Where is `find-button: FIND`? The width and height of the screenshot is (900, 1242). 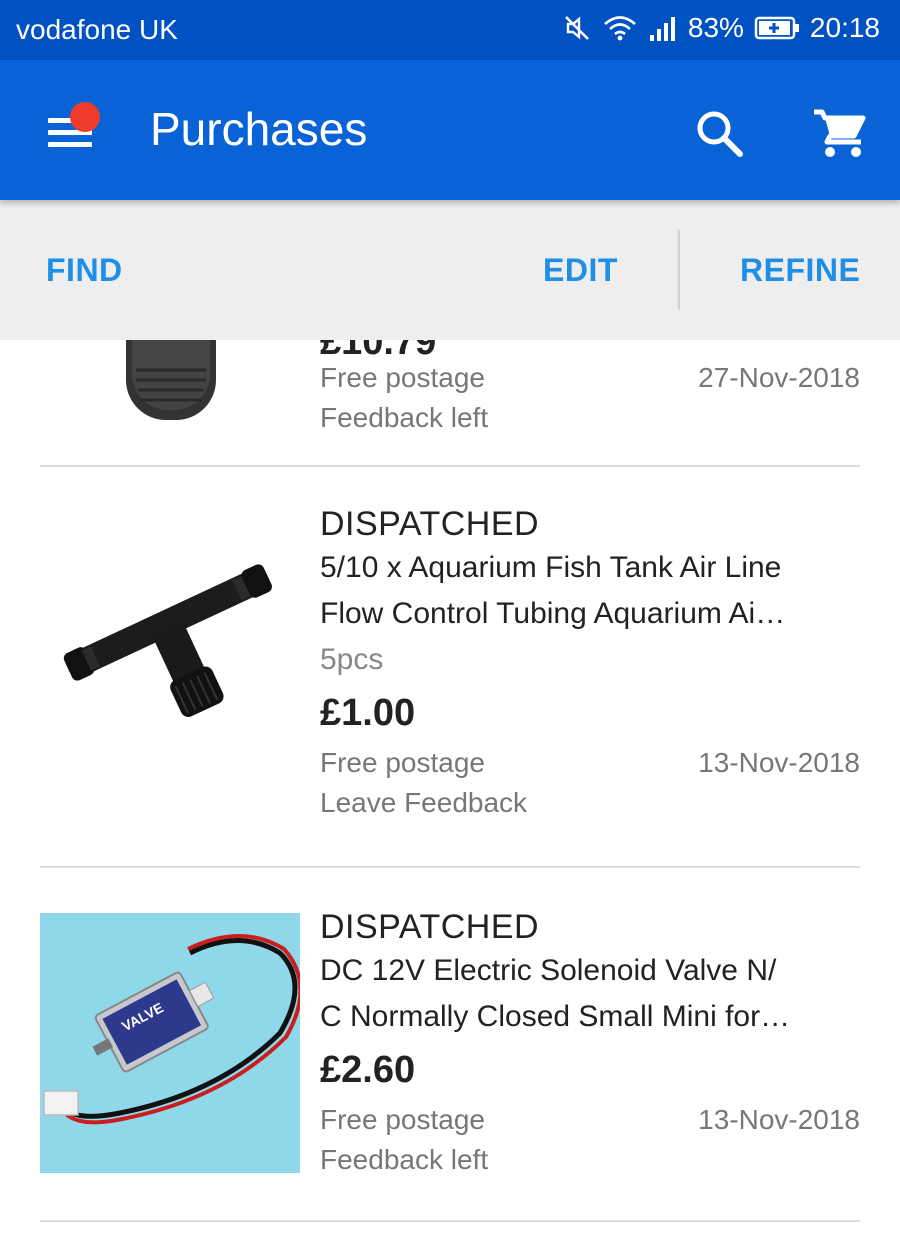
find-button: FIND is located at coordinates (84, 270).